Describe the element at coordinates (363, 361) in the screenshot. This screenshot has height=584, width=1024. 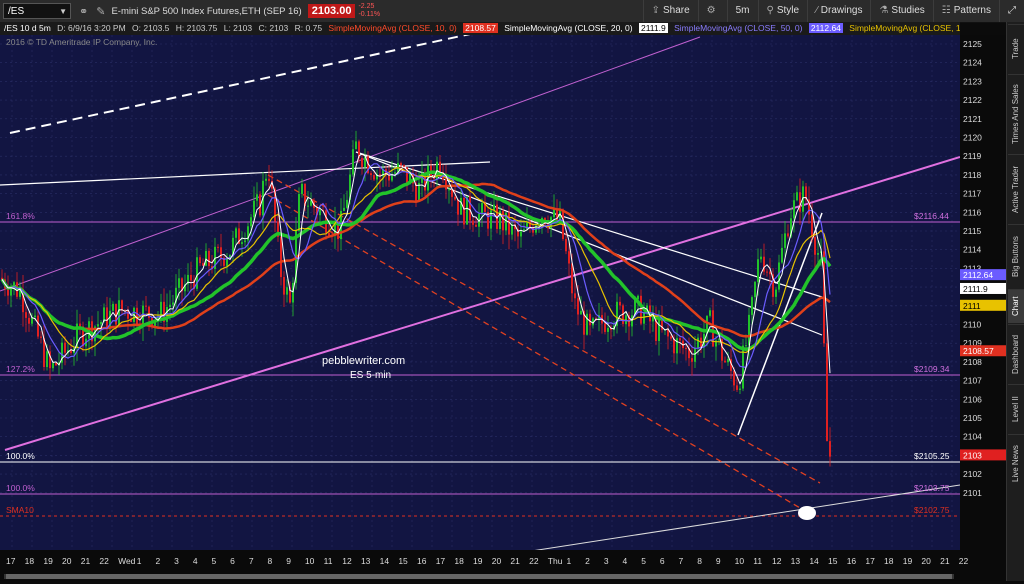
I see `watermark-line1: pebblewriter.com` at that location.